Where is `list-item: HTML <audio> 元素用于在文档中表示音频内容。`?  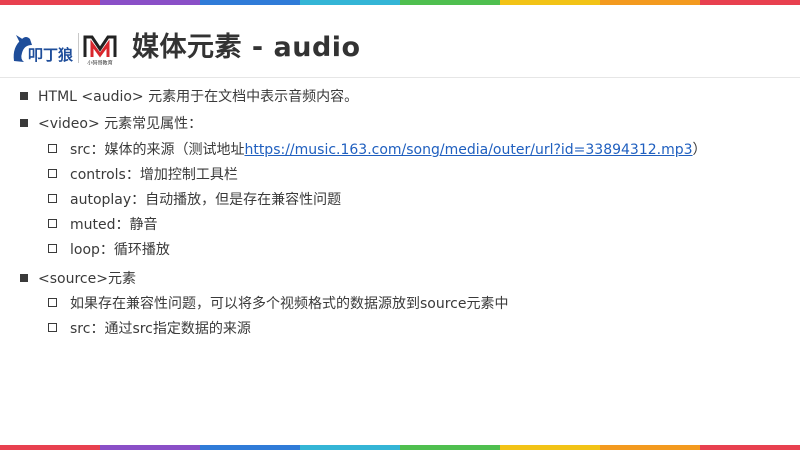 list-item: HTML <audio> 元素用于在文档中表示音频内容。 is located at coordinates (189, 97).